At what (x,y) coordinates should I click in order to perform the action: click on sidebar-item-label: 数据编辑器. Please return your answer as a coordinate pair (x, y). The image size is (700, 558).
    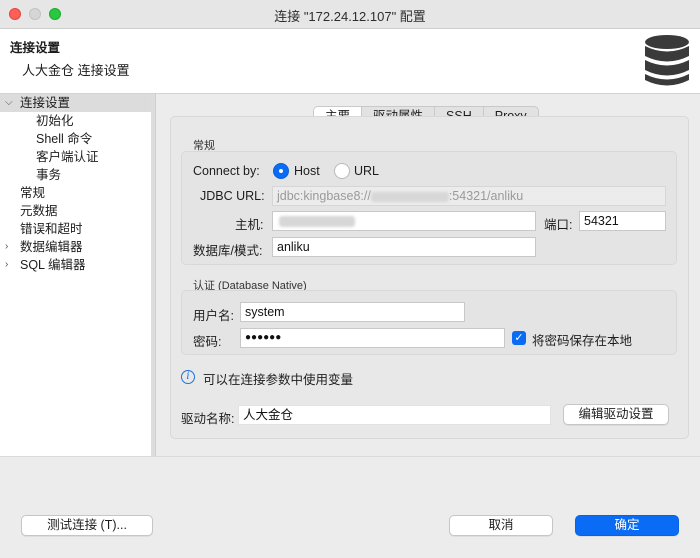
    Looking at the image, I should click on (51, 247).